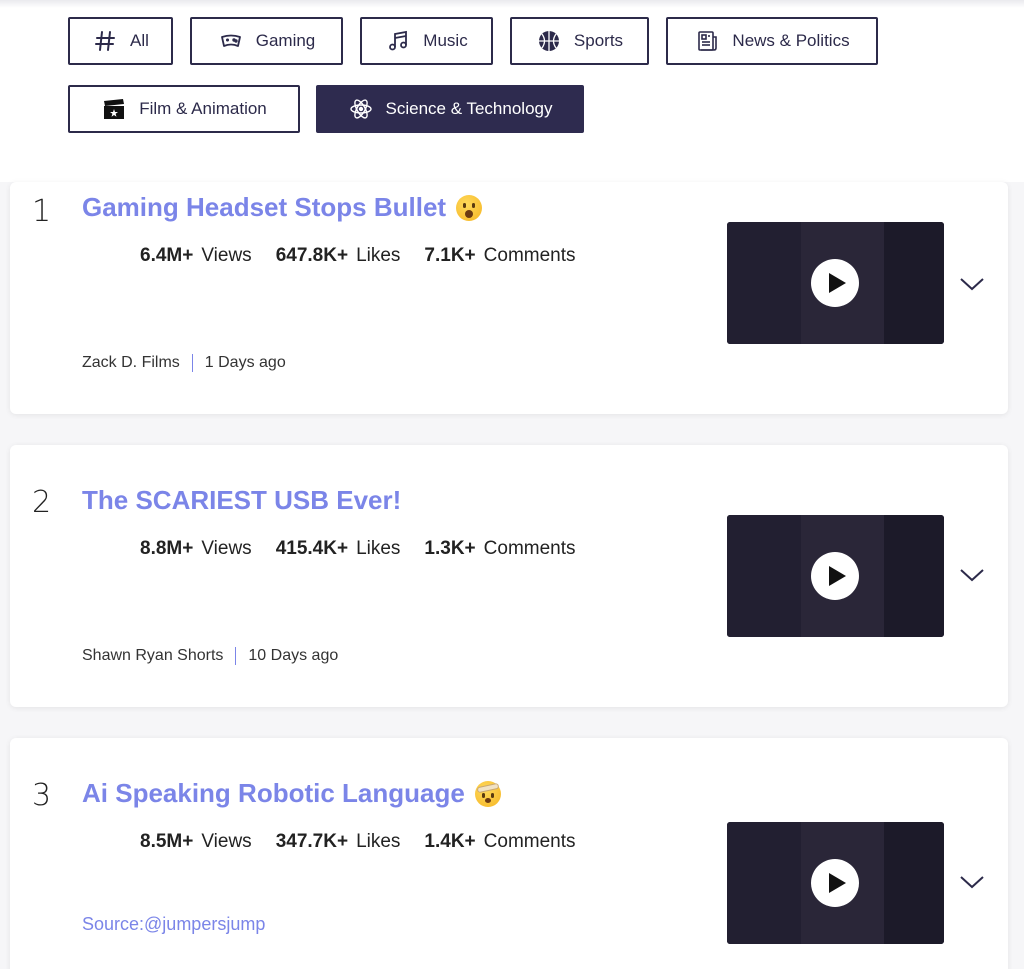  What do you see at coordinates (196, 549) in the screenshot?
I see `views-stat: 8.8M+ Views` at bounding box center [196, 549].